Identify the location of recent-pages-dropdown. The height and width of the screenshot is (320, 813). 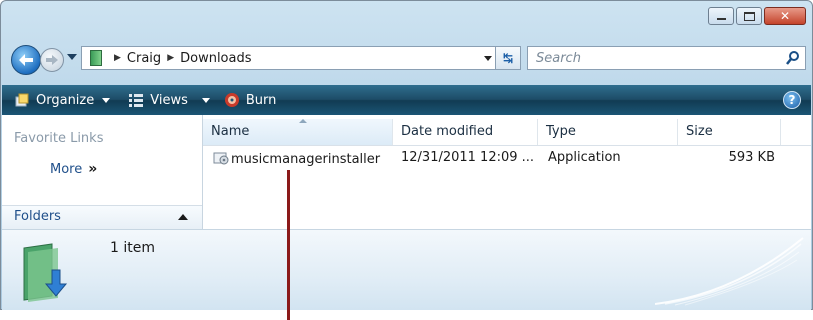
(72, 57).